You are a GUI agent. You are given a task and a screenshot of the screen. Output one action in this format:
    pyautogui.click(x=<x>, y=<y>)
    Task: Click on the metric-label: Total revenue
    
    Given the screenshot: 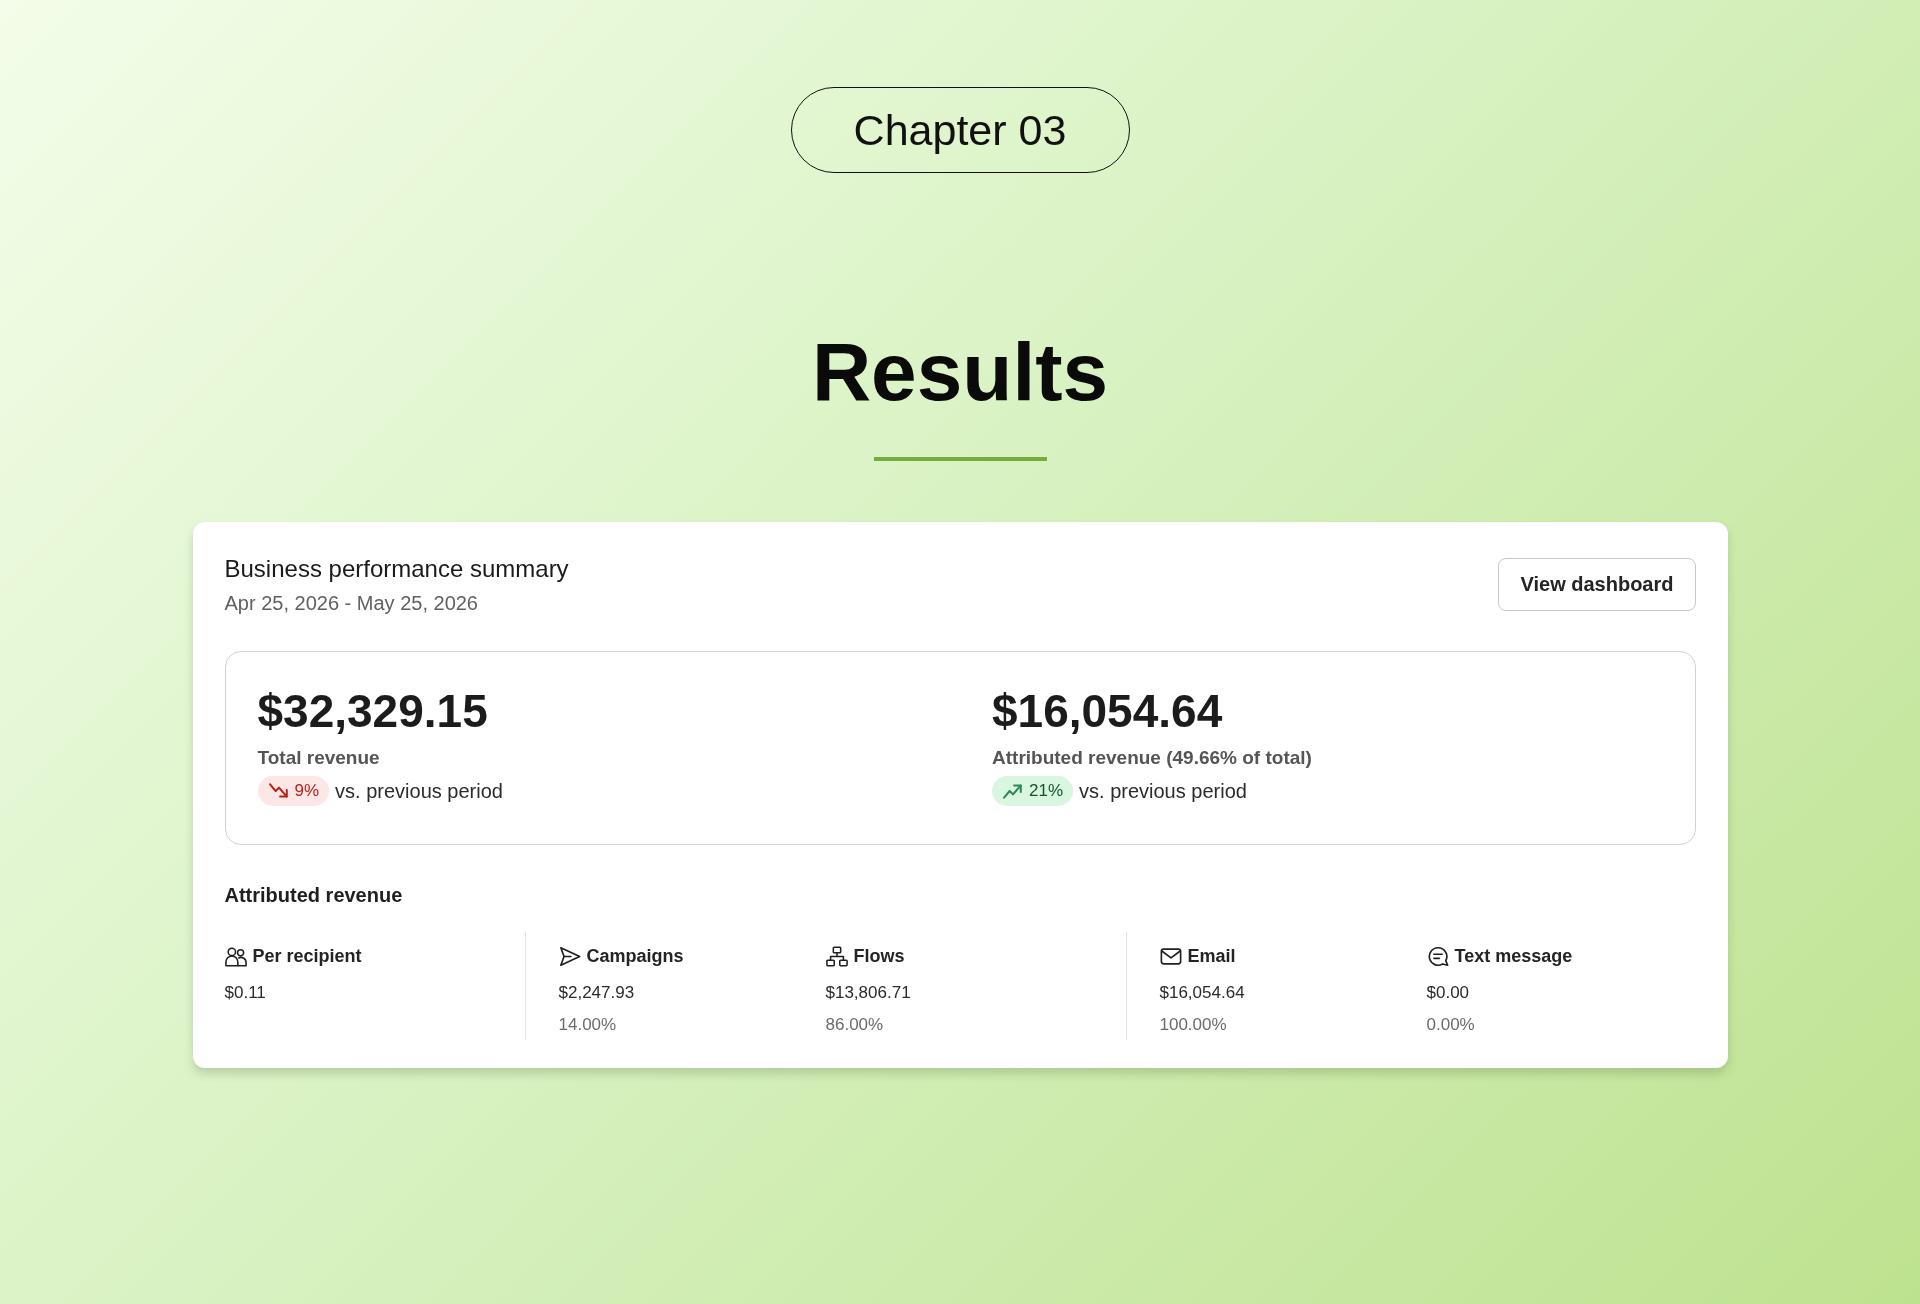 What is the action you would take?
    pyautogui.click(x=319, y=758)
    